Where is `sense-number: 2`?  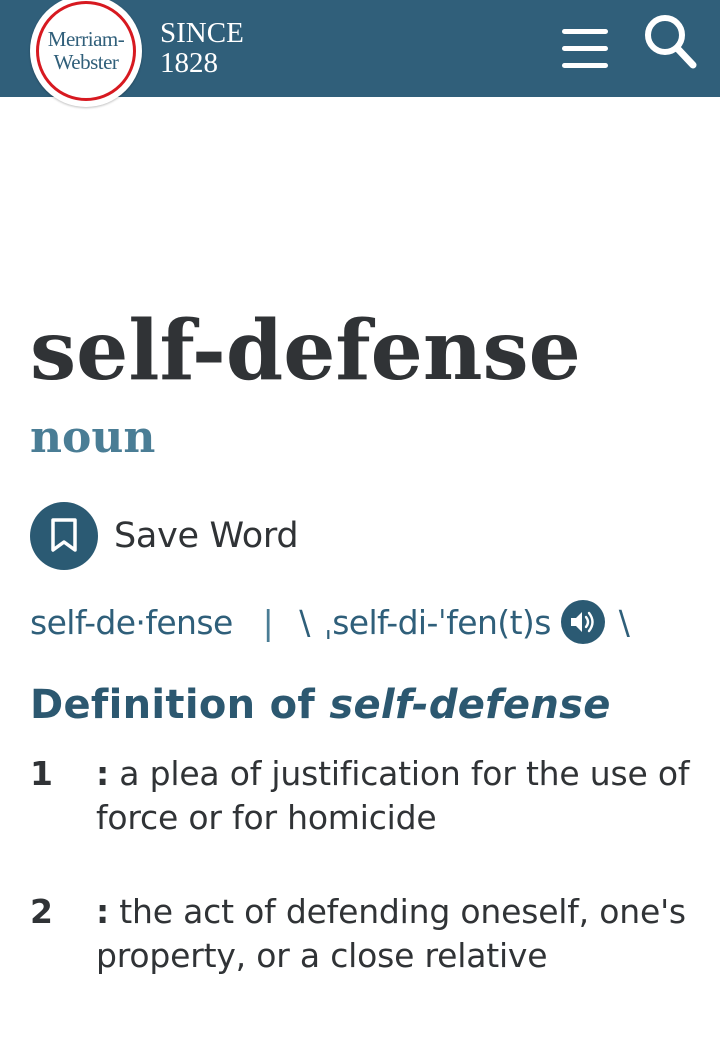 sense-number: 2 is located at coordinates (41, 911).